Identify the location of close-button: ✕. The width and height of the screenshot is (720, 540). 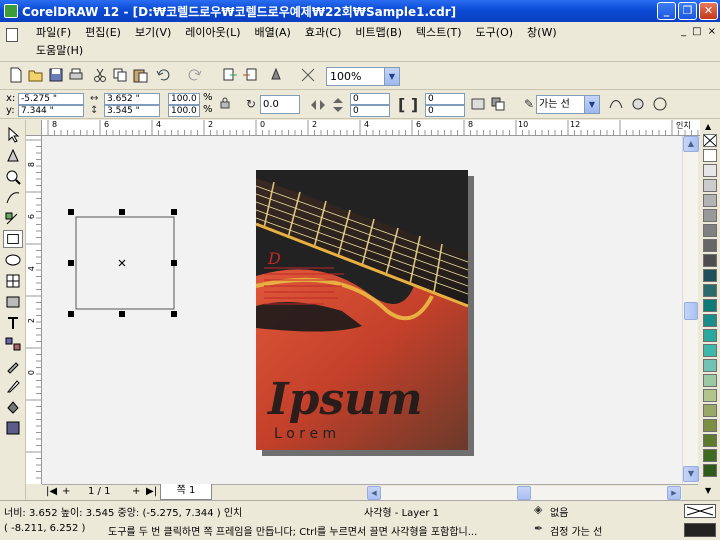
(708, 11).